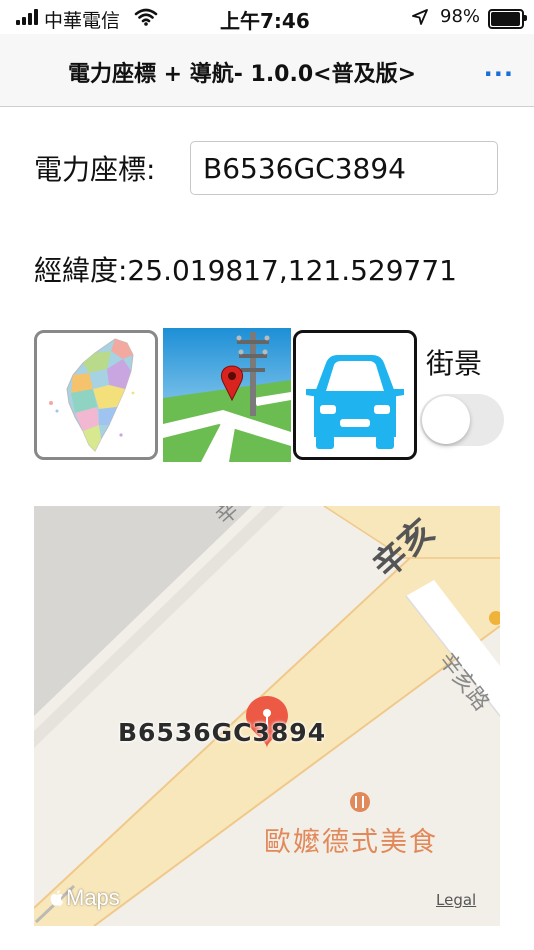 The width and height of the screenshot is (534, 950). I want to click on page-title: 電力座標 + 導航- 1.0.0<普及版>, so click(242, 74).